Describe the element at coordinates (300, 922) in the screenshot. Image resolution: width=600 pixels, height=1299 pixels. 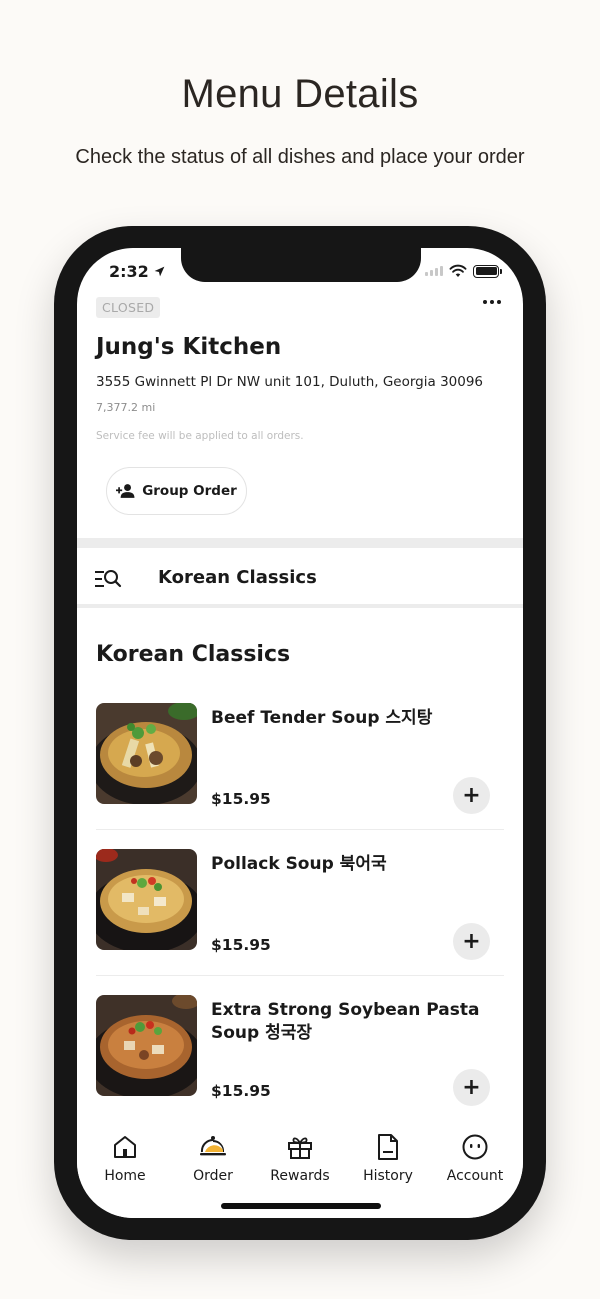
I see `menu-item: Pollack Soup 북어국 $15.95 +` at that location.